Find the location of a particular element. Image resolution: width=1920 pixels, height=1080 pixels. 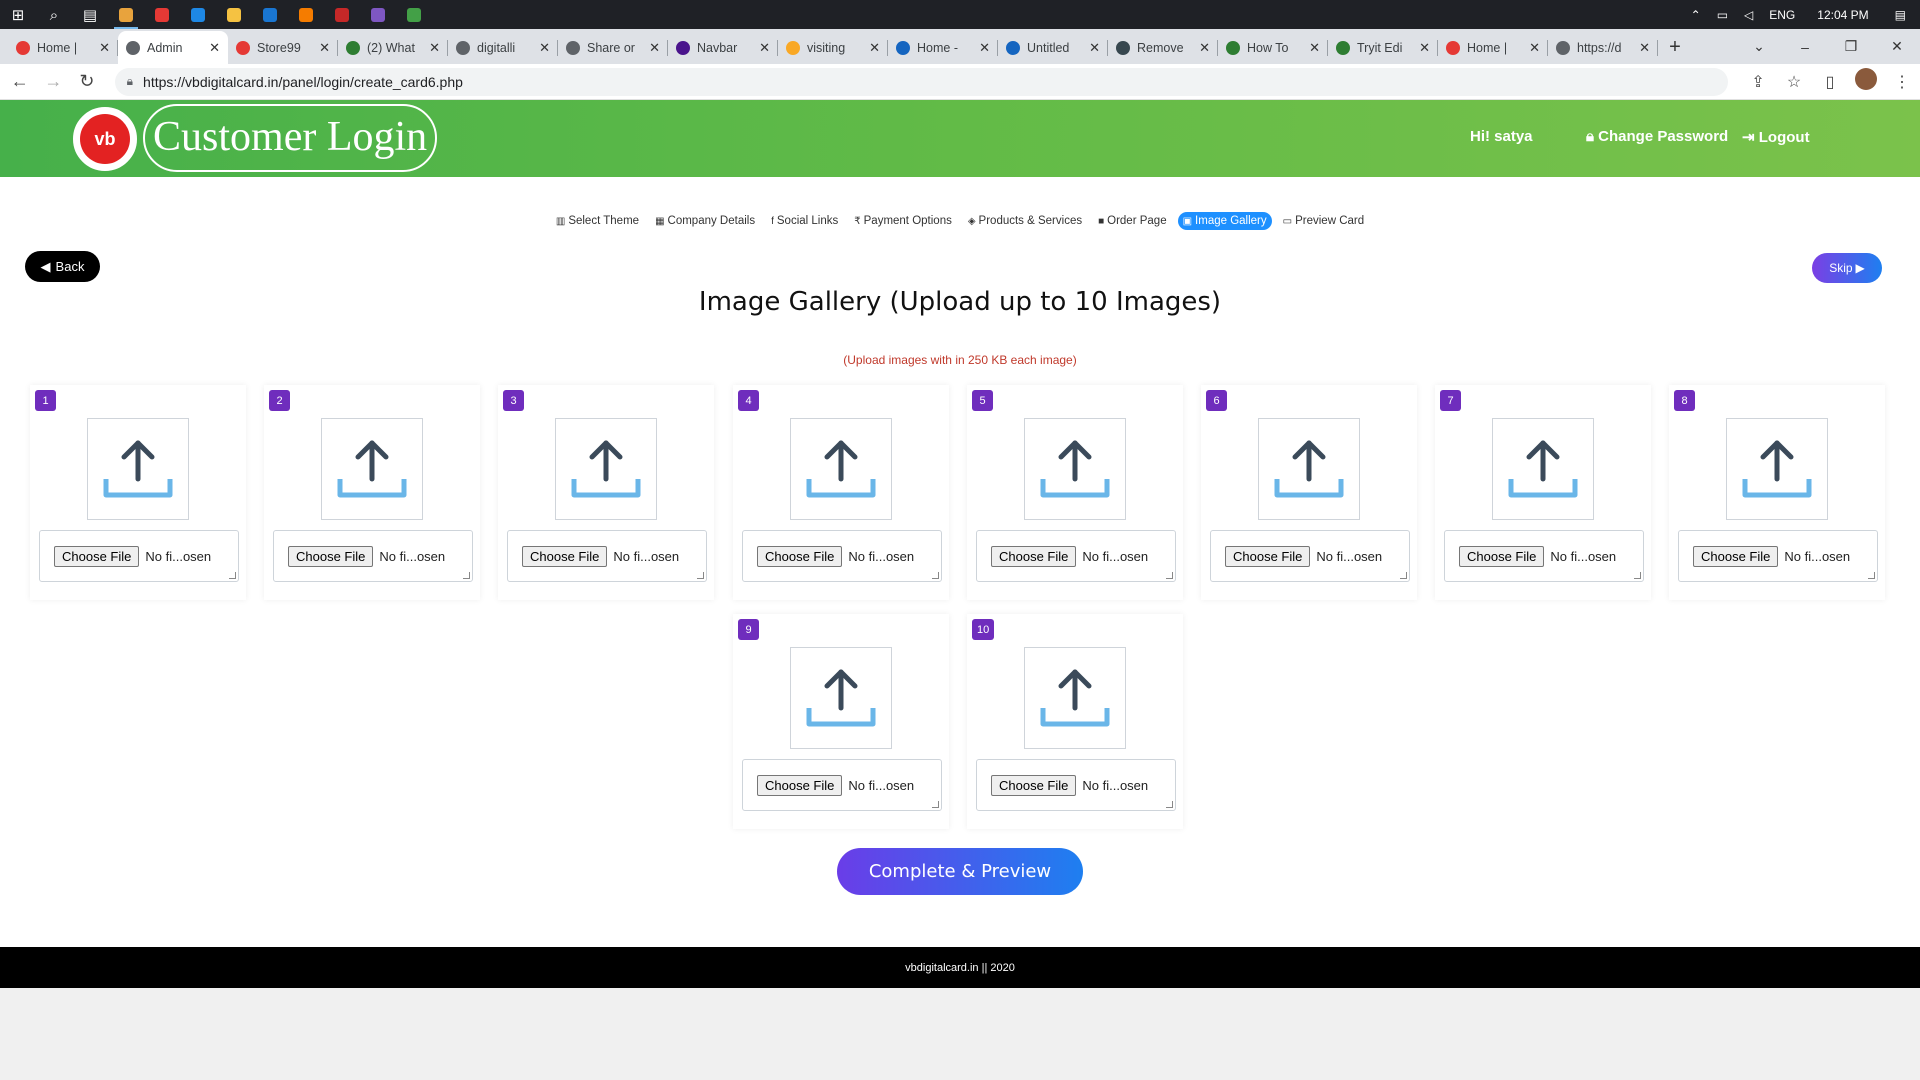

github-icon is located at coordinates (378, 14).